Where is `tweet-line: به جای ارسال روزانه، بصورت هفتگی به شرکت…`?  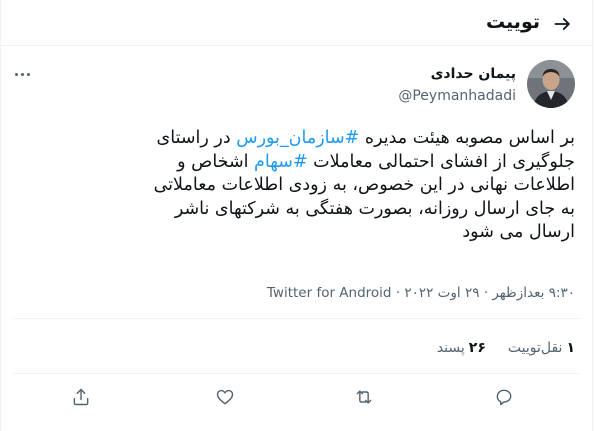 tweet-line: به جای ارسال روزانه، بصورت هفتگی به شرکت… is located at coordinates (295, 210).